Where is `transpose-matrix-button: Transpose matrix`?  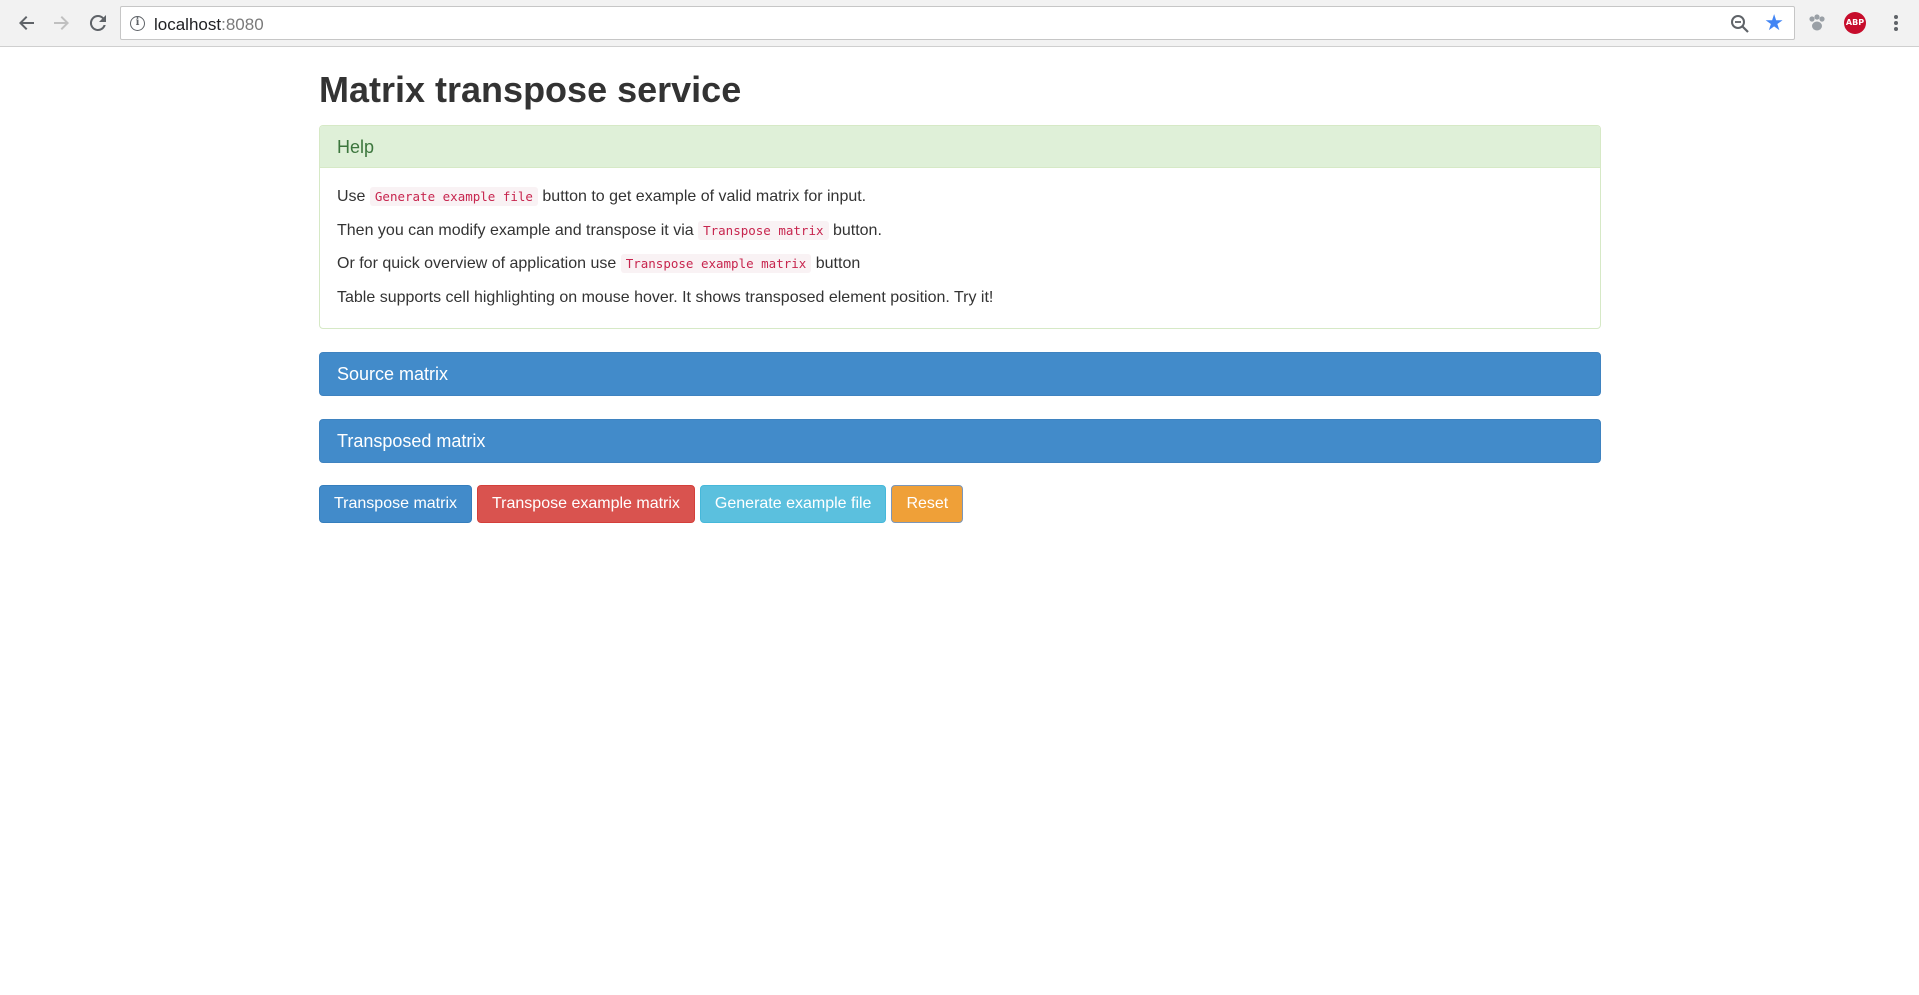 transpose-matrix-button: Transpose matrix is located at coordinates (395, 503).